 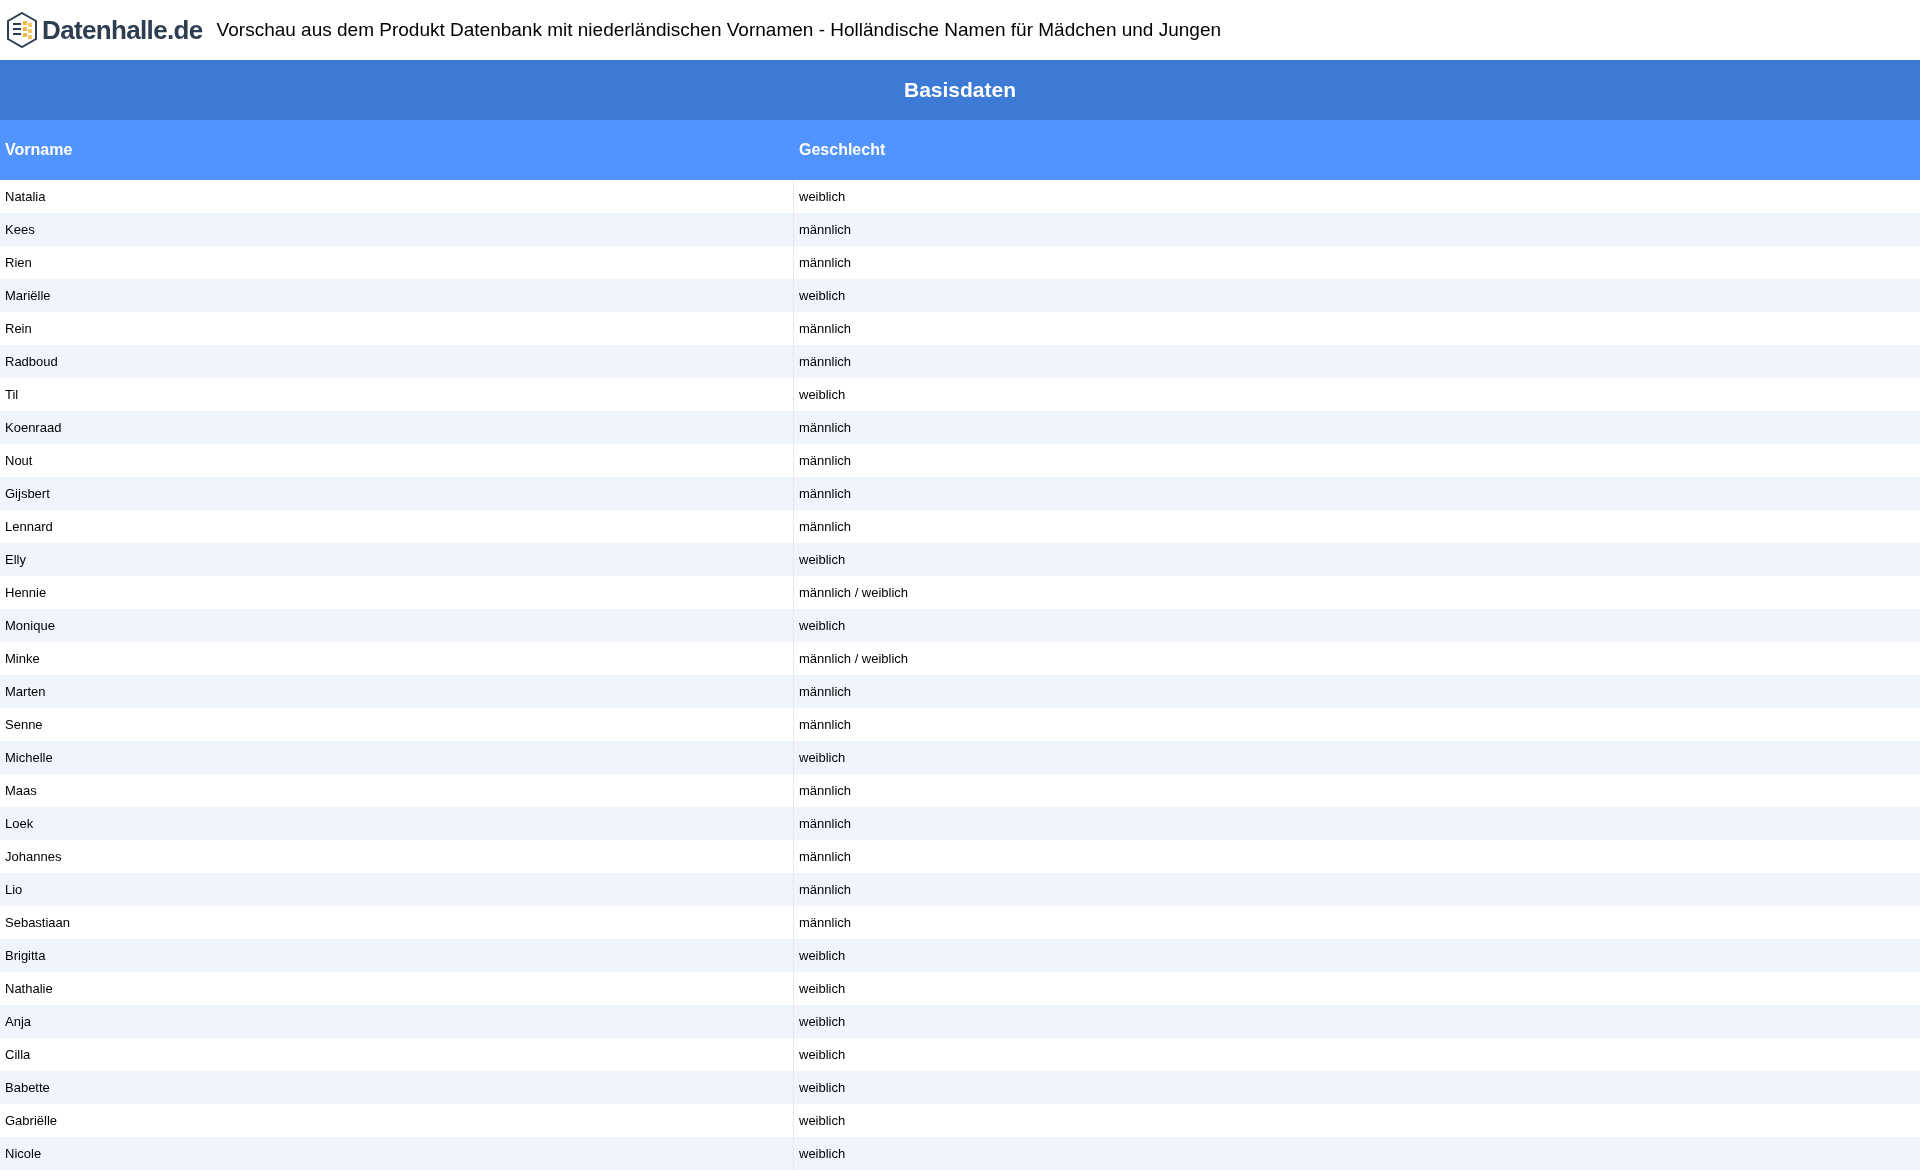 What do you see at coordinates (22, 30) in the screenshot?
I see `logo-icon` at bounding box center [22, 30].